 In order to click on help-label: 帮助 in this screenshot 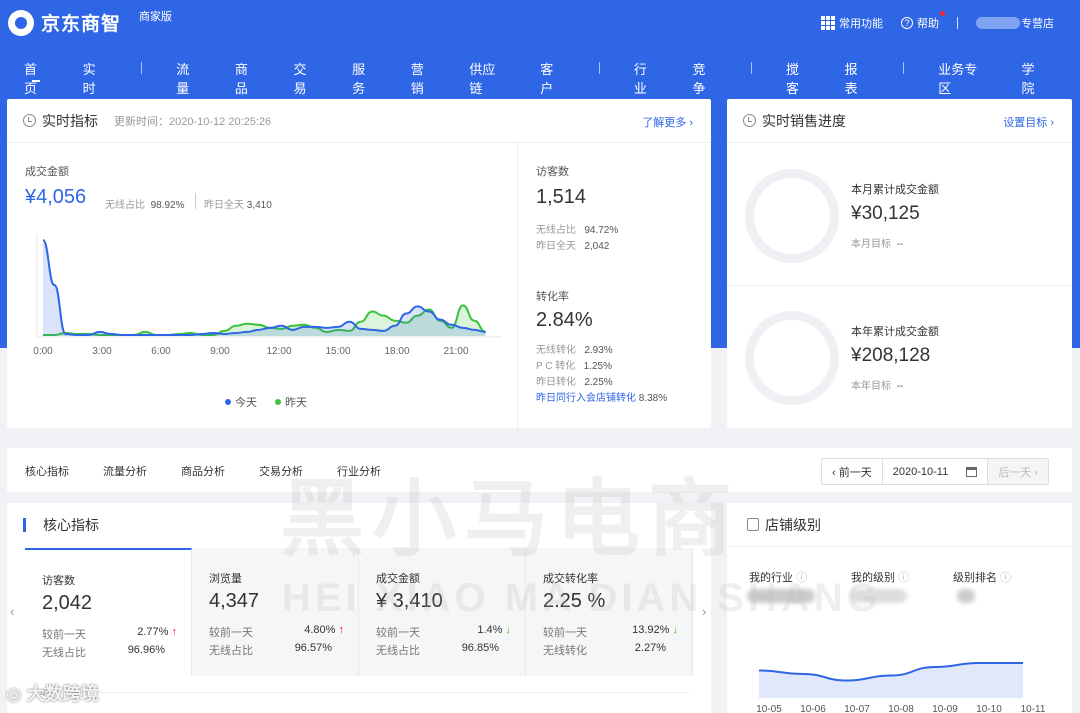, I will do `click(928, 24)`.